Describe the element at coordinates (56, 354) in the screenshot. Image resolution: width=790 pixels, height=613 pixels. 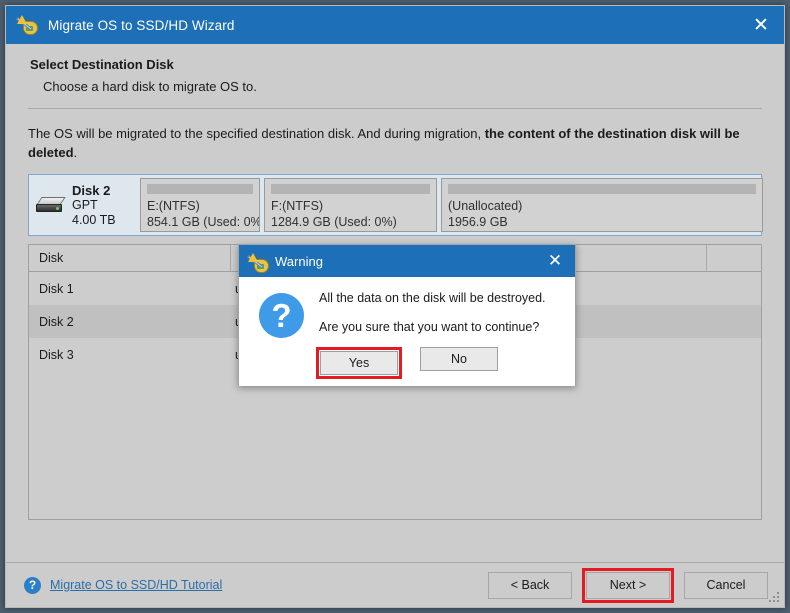
I see `row-disk-name: Disk 3` at that location.